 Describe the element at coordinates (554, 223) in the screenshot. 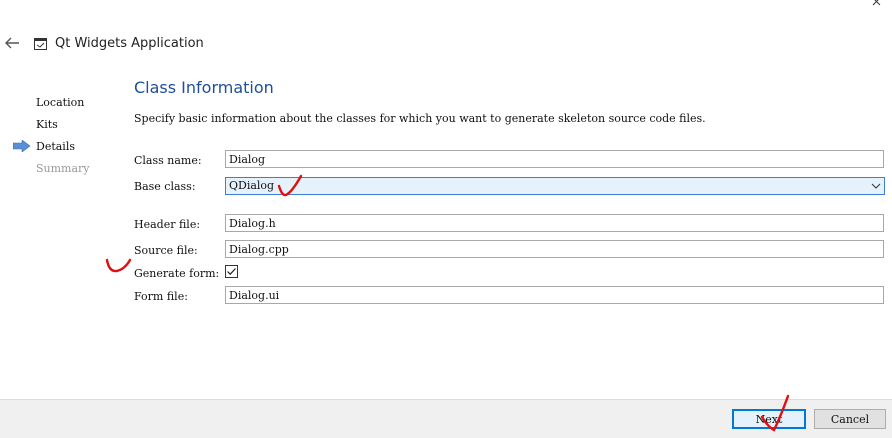

I see `header-file-input` at that location.